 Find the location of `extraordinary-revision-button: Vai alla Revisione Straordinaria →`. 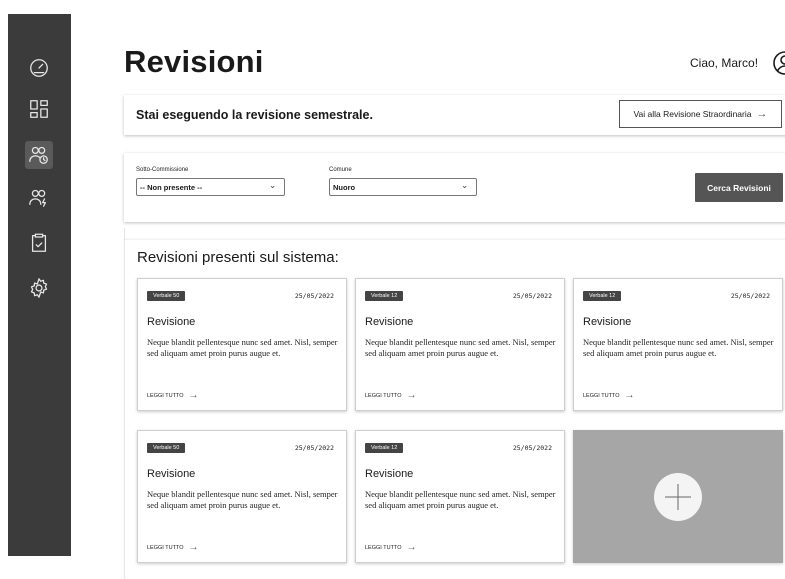

extraordinary-revision-button: Vai alla Revisione Straordinaria → is located at coordinates (700, 114).